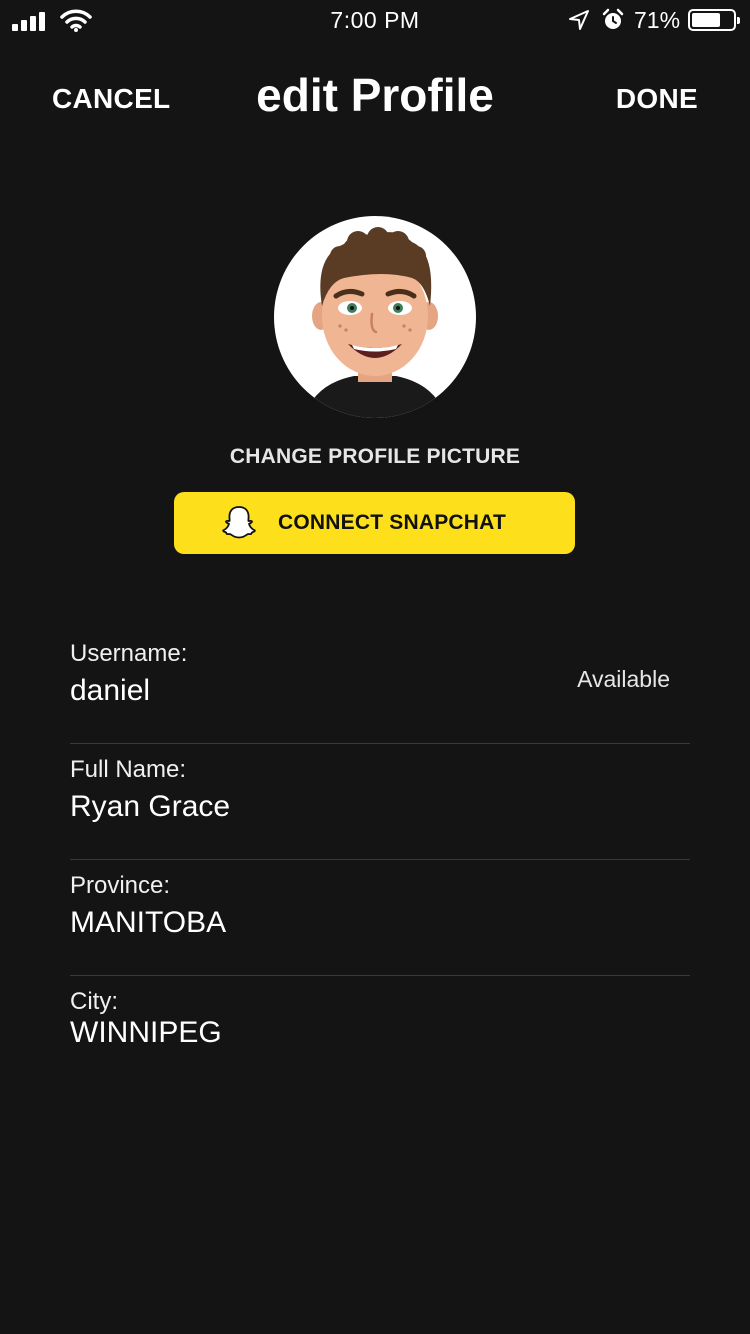 This screenshot has width=750, height=1334. I want to click on username-availability-status: Available, so click(623, 679).